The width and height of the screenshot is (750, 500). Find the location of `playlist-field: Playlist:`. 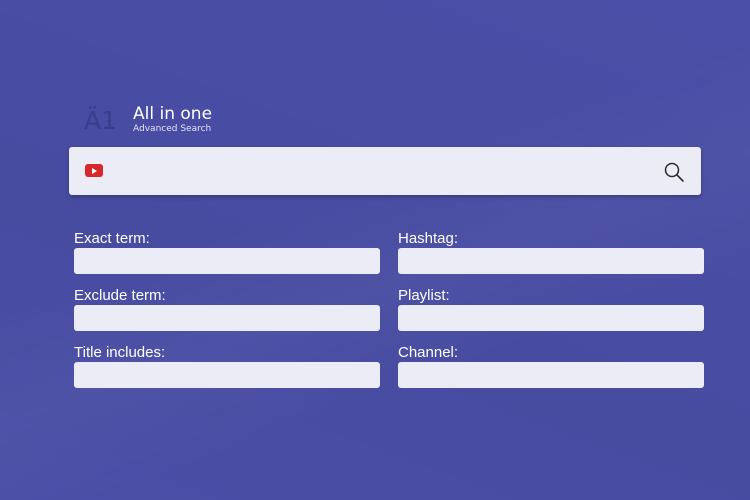

playlist-field: Playlist: is located at coordinates (551, 309).